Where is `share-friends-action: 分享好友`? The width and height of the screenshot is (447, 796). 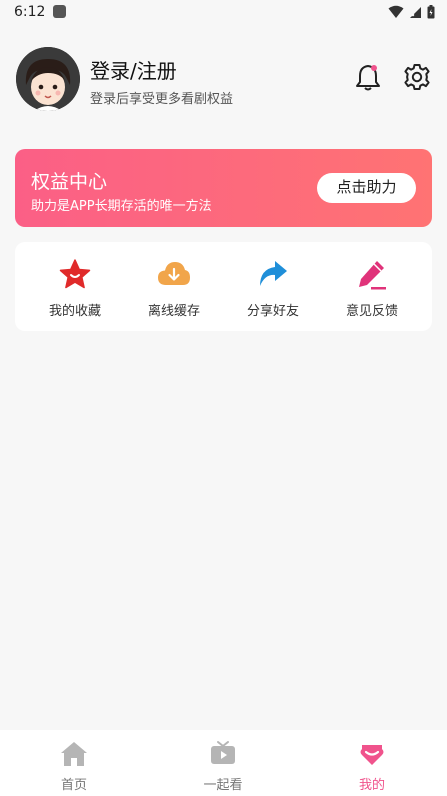 share-friends-action: 分享好友 is located at coordinates (273, 290).